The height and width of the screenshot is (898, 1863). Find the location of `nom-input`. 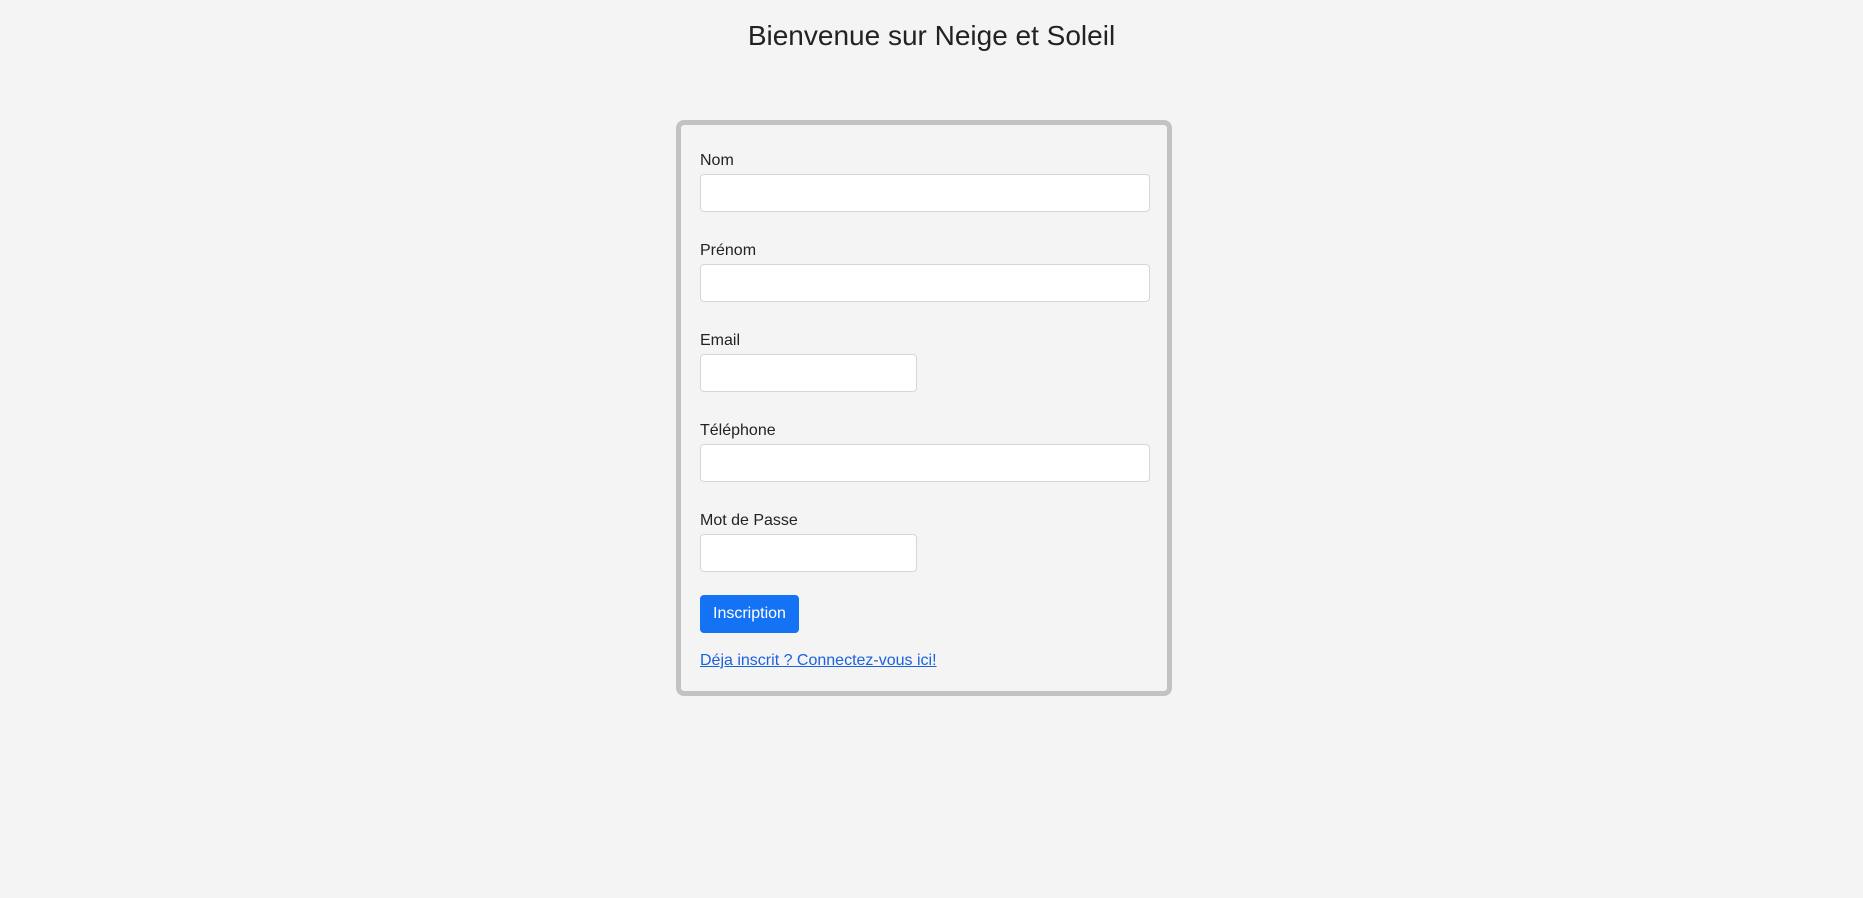

nom-input is located at coordinates (925, 193).